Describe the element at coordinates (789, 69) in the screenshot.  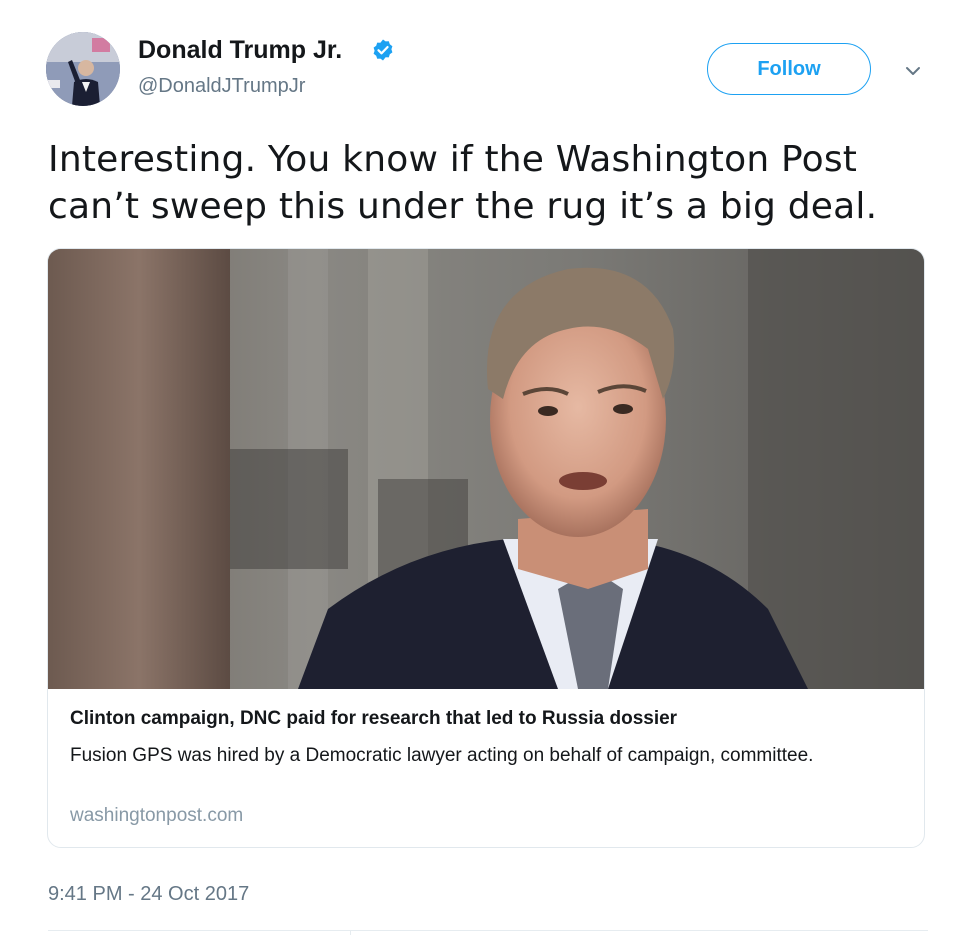
I see `follow-button: Follow` at that location.